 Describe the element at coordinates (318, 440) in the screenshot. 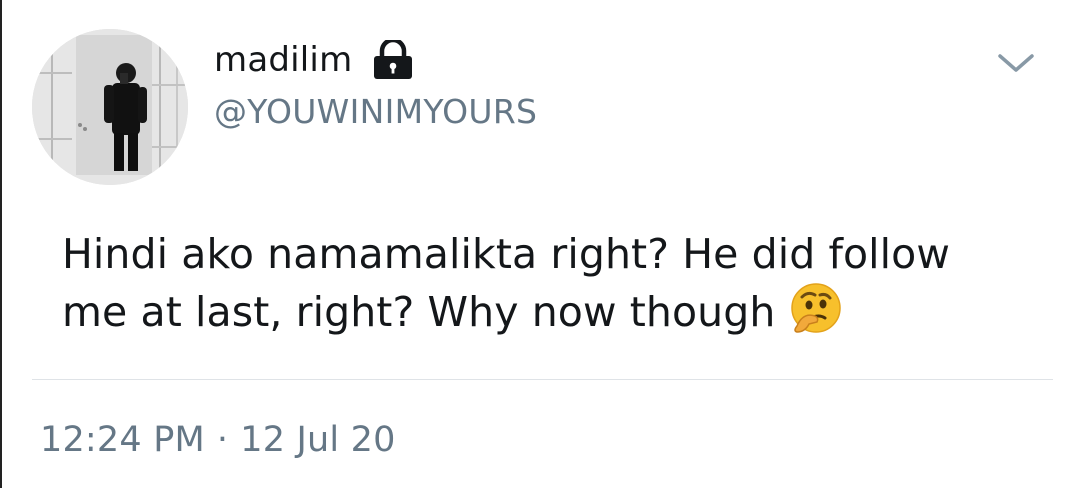

I see `tweet-date: 12 Jul 20` at that location.